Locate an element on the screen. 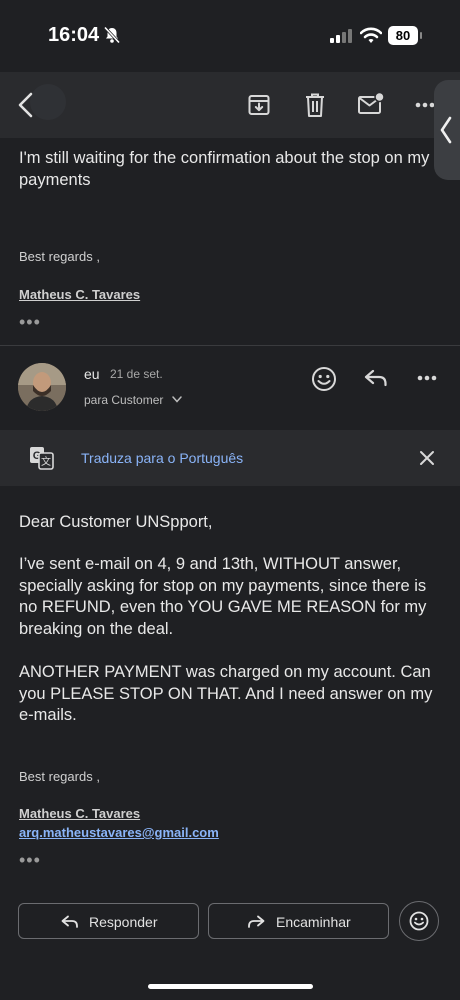 This screenshot has height=1000, width=460. add-reaction-icon is located at coordinates (324, 379).